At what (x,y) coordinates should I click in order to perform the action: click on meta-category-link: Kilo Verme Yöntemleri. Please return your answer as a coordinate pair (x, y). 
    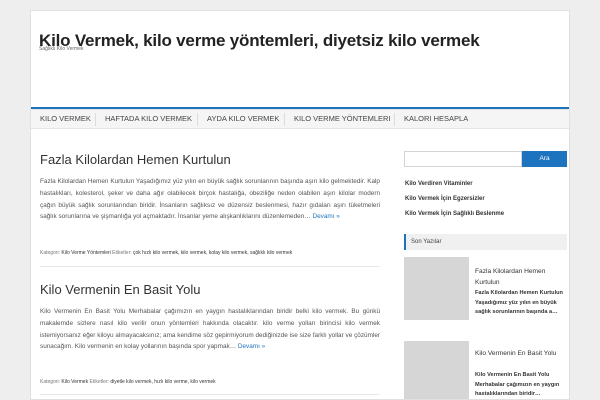
    Looking at the image, I should click on (85, 253).